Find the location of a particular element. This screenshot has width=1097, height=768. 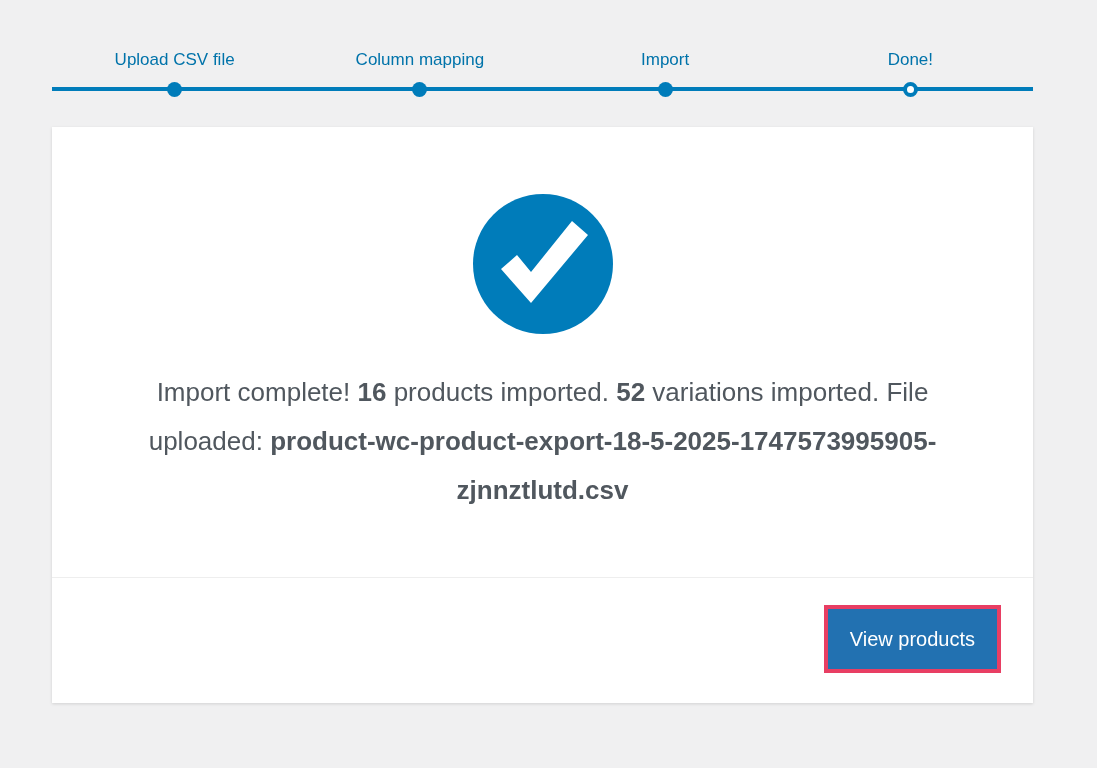

import-summary-text: Import complete! 16 products imported. 52 variations imported. File uploaded: product-wc-product-export-18-5-2025-1747573995905-zjnnztlutd.csv is located at coordinates (542, 441).